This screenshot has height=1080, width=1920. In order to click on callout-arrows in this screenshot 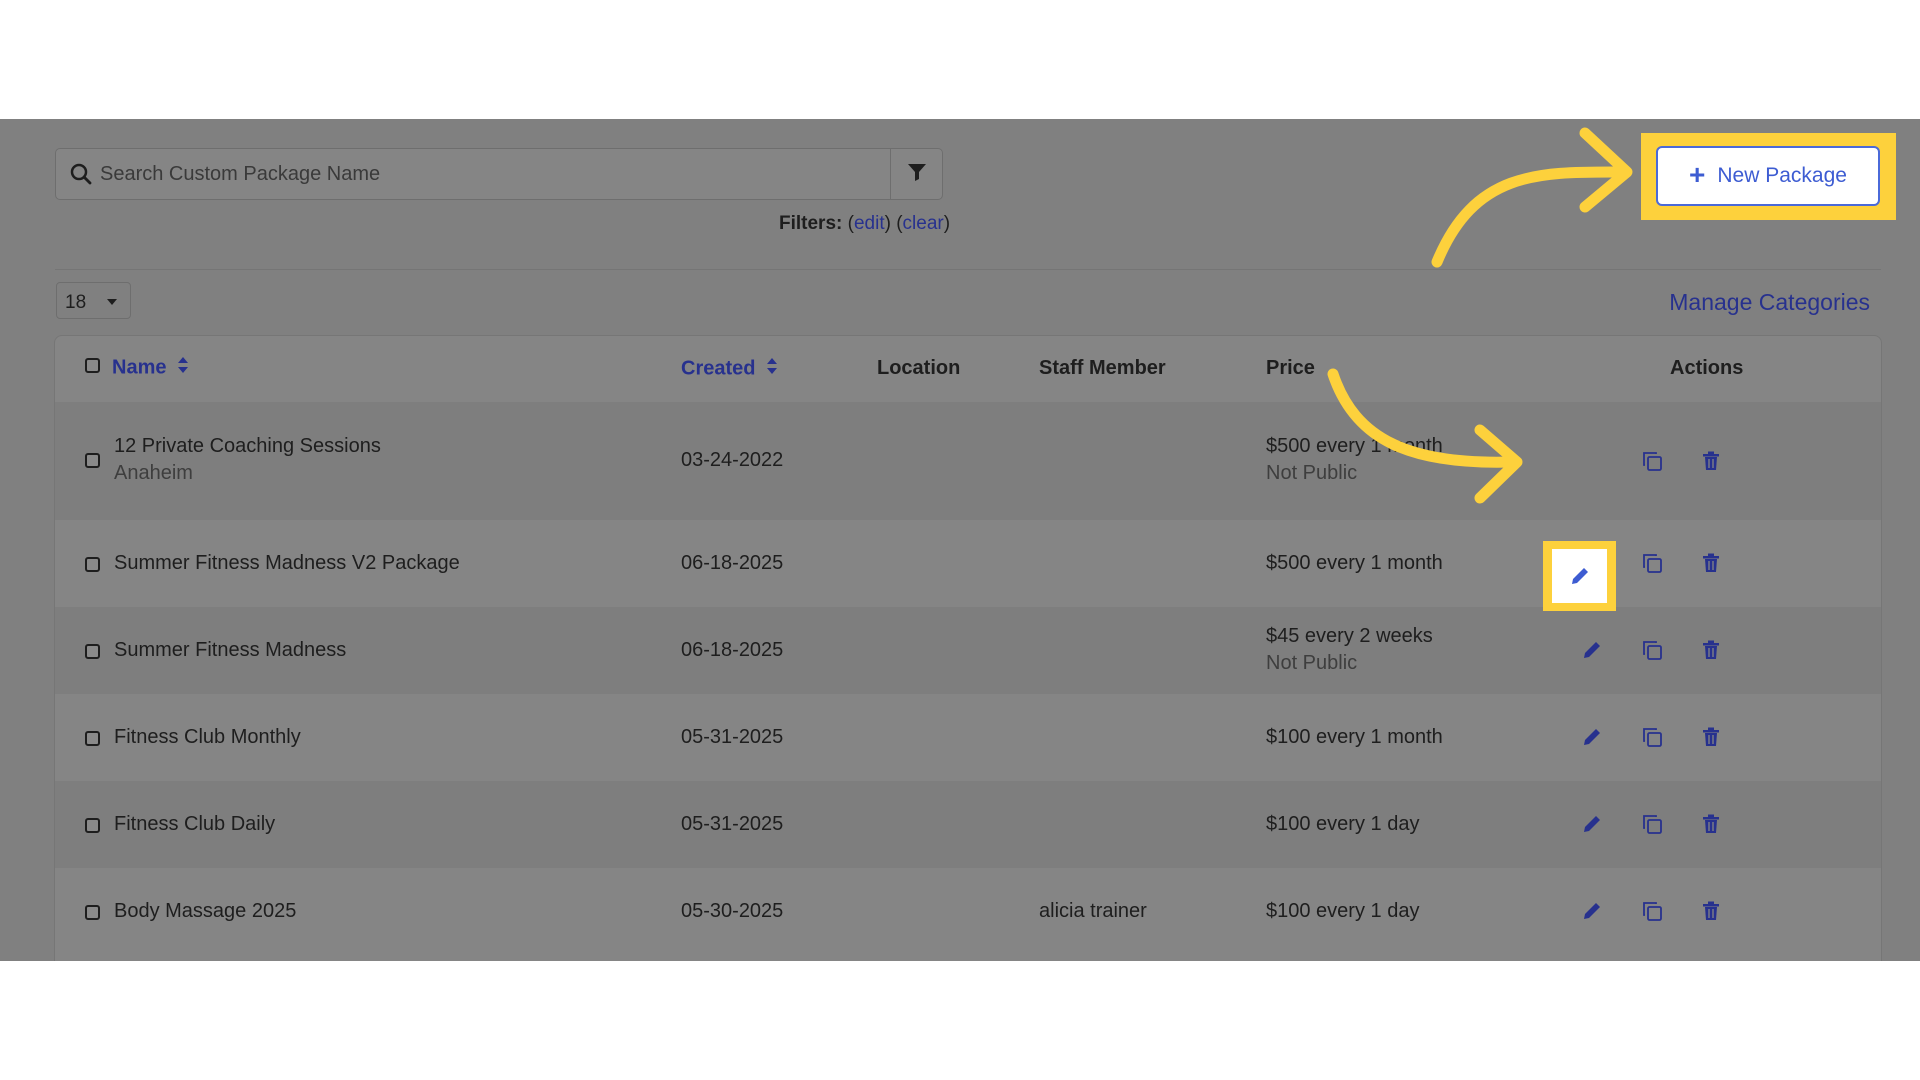, I will do `click(1480, 315)`.